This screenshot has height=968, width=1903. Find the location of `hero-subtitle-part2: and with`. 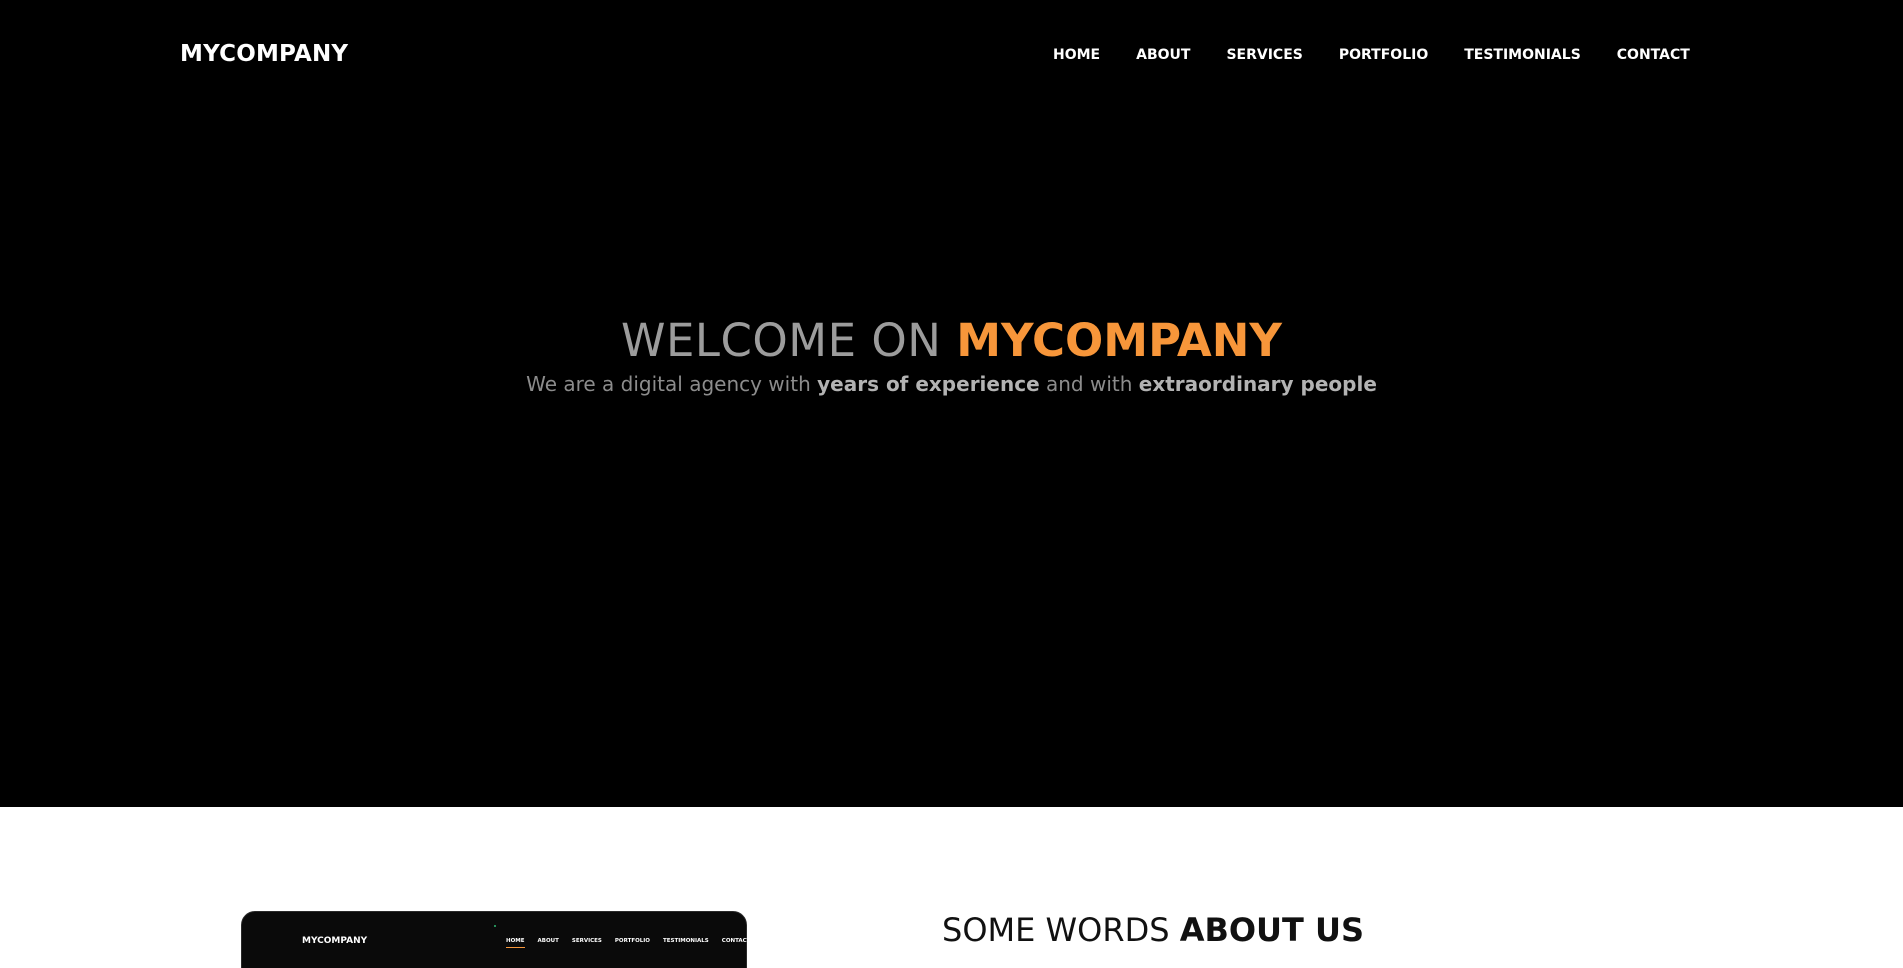

hero-subtitle-part2: and with is located at coordinates (1089, 384).